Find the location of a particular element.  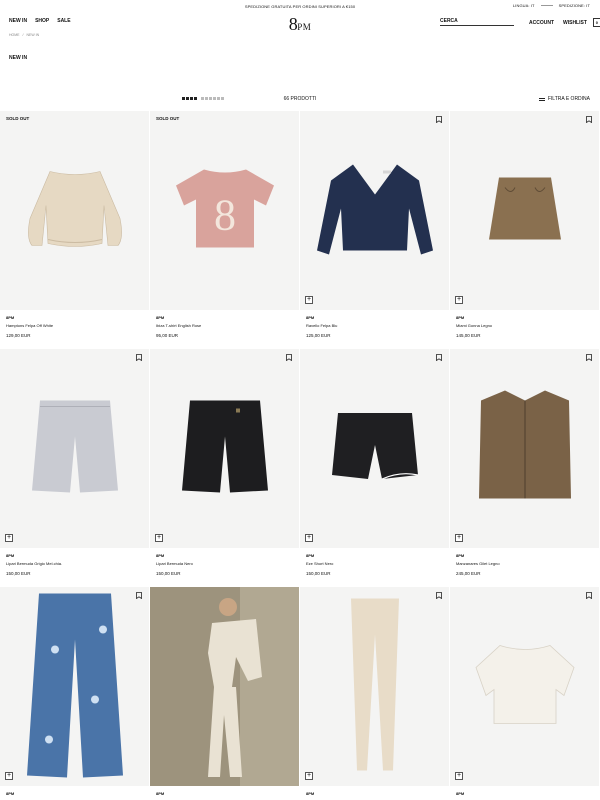

locale-selector: LINGUA: IT SPEDIZIONE: IT is located at coordinates (551, 5).